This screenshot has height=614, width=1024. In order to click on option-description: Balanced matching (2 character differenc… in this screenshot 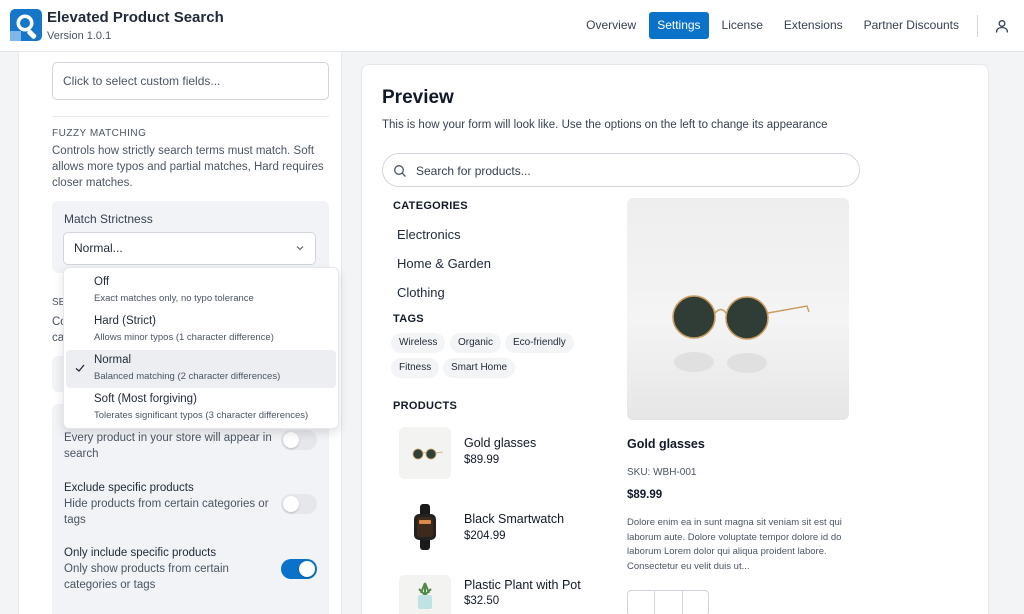, I will do `click(187, 376)`.